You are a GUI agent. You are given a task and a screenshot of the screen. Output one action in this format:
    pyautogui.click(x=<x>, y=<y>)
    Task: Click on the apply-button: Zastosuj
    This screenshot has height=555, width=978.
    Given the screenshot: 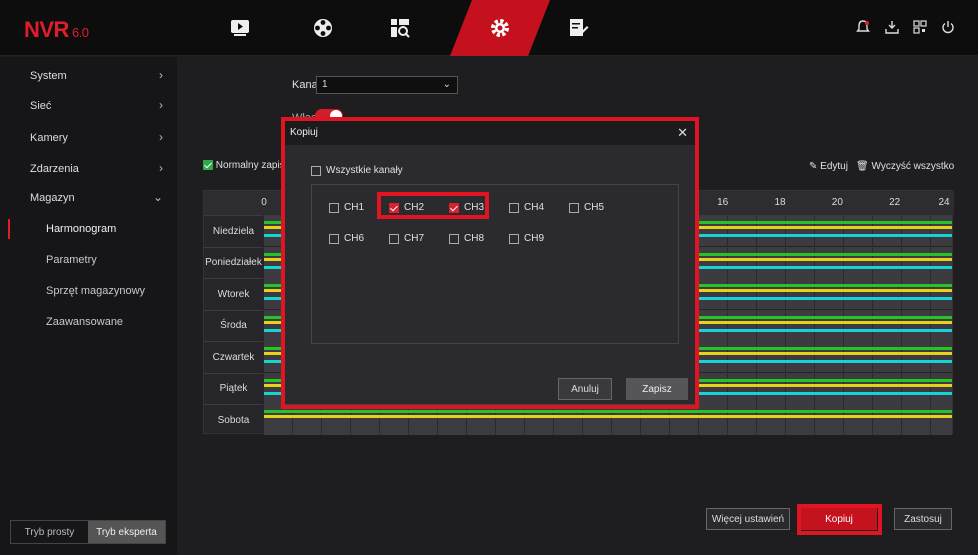 What is the action you would take?
    pyautogui.click(x=923, y=519)
    